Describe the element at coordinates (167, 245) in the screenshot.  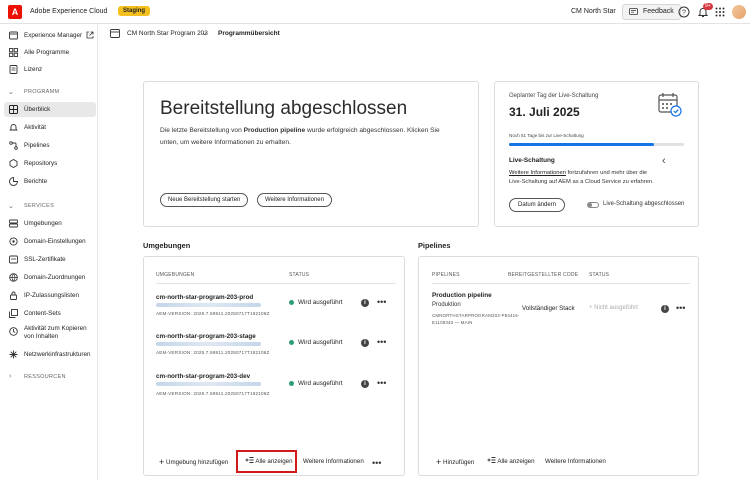
I see `environments-heading: Umgebungen` at that location.